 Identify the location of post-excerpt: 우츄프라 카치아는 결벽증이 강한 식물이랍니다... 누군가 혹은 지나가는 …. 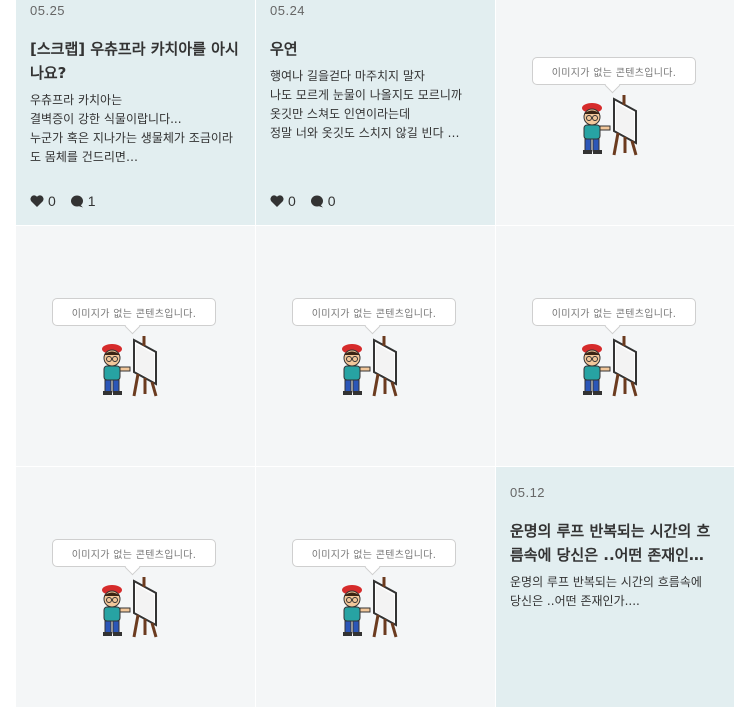
(131, 128).